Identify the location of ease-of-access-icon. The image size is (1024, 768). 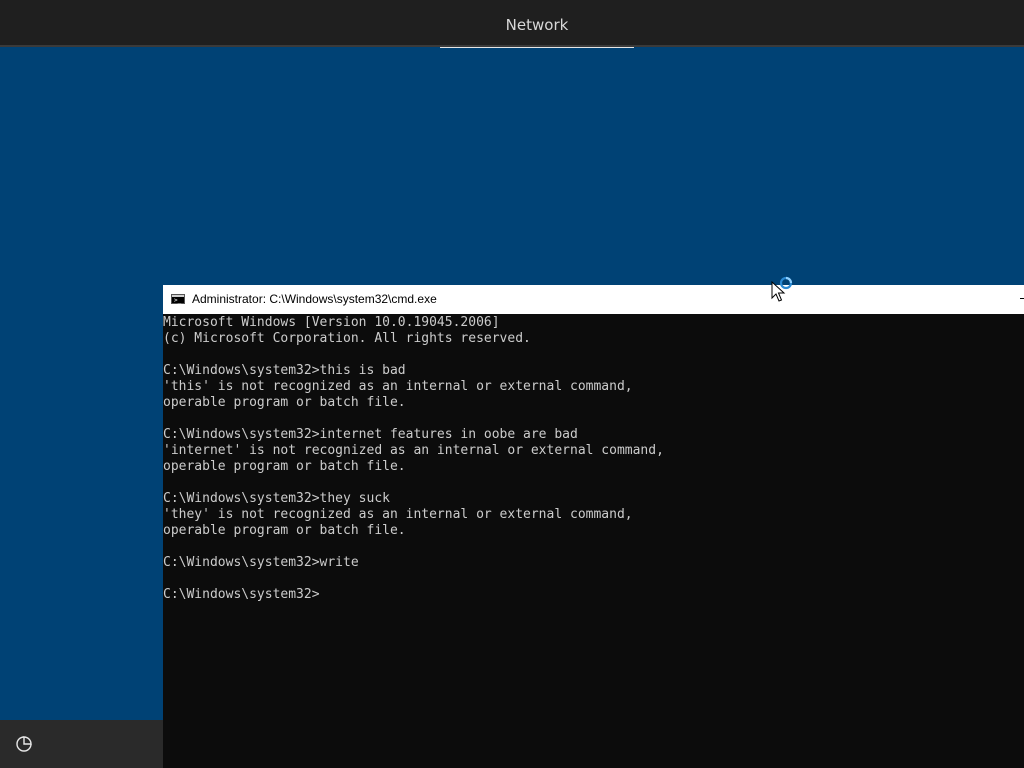
(24, 744).